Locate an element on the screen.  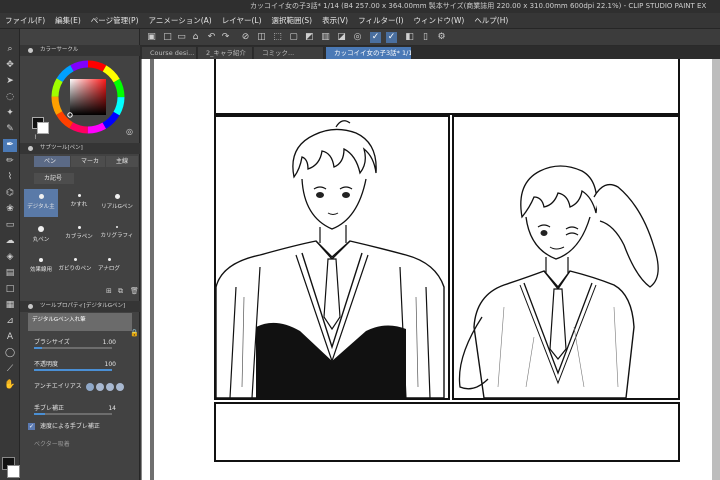
save-icon: ⌂ is located at coordinates (195, 37).